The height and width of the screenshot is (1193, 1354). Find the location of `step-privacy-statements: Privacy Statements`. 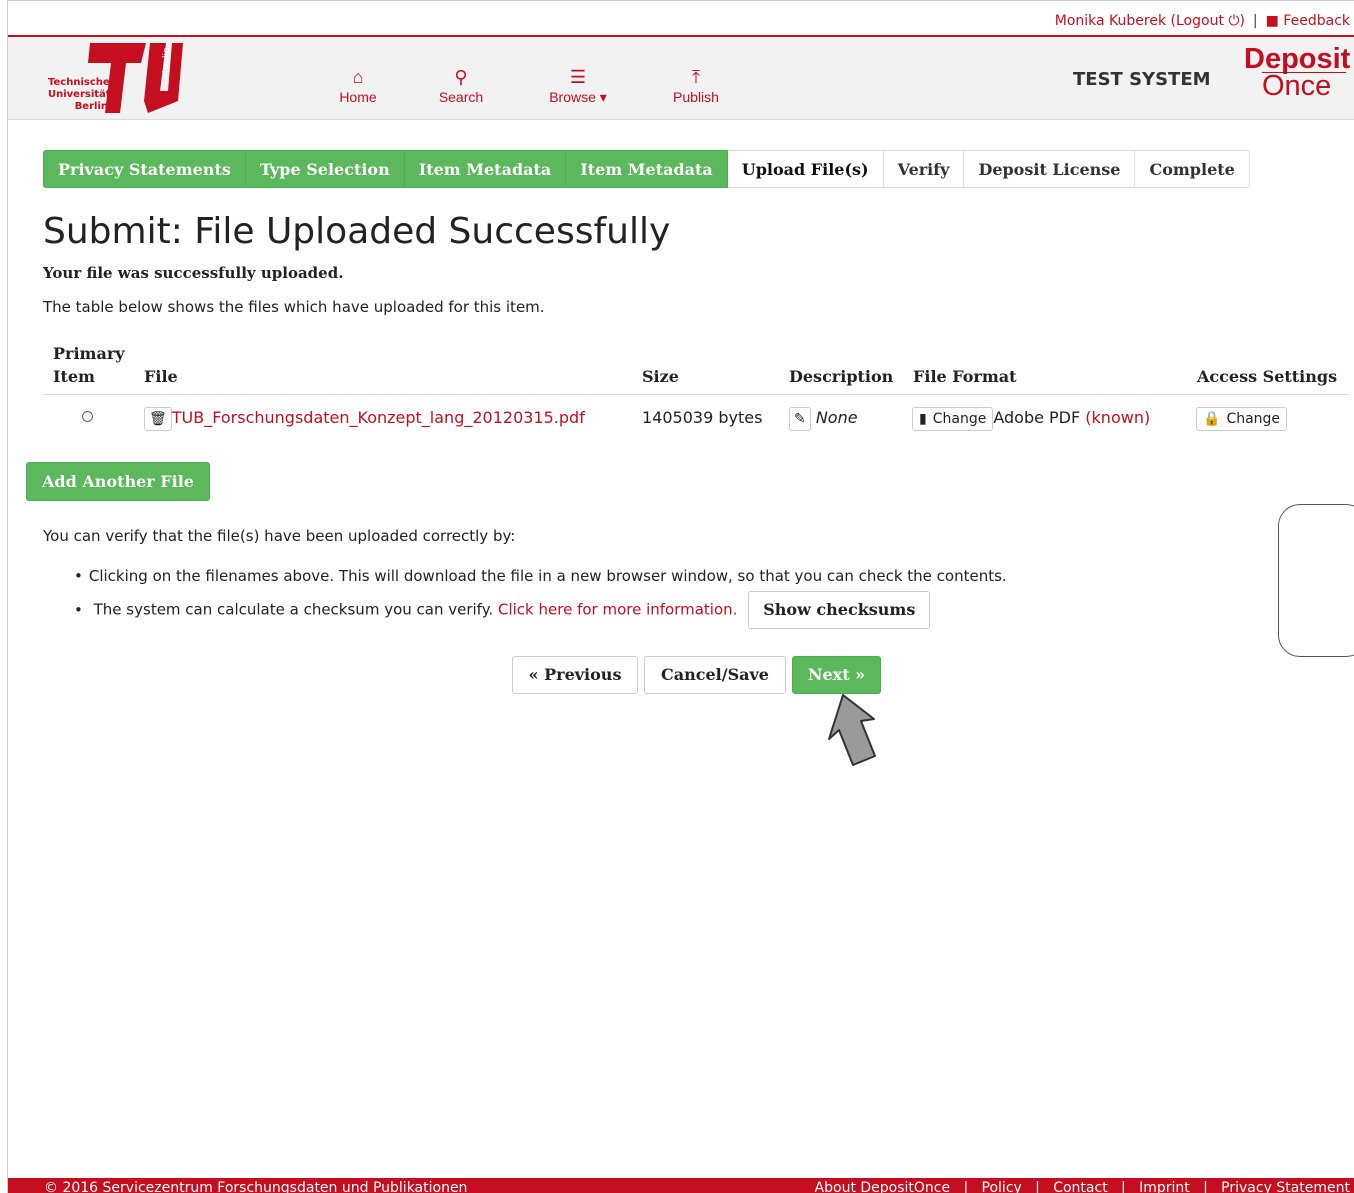

step-privacy-statements: Privacy Statements is located at coordinates (144, 169).